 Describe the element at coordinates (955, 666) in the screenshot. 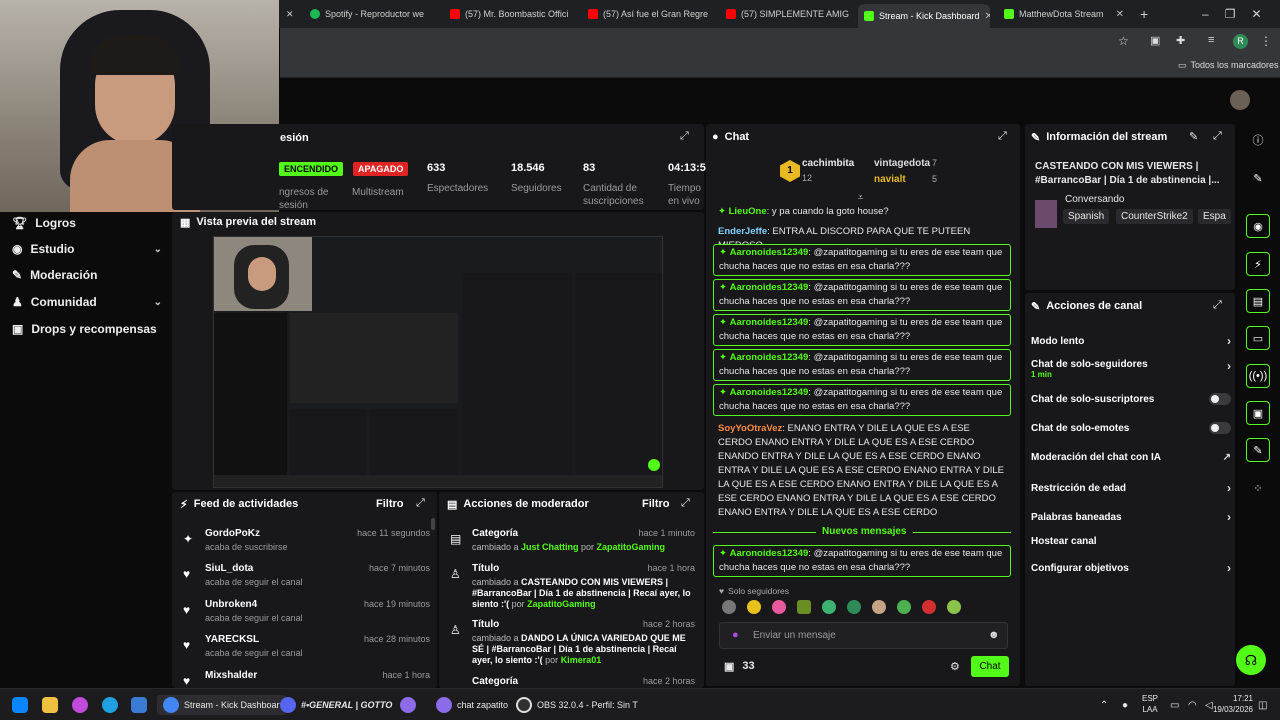

I see `settings-icon: ⚙` at that location.